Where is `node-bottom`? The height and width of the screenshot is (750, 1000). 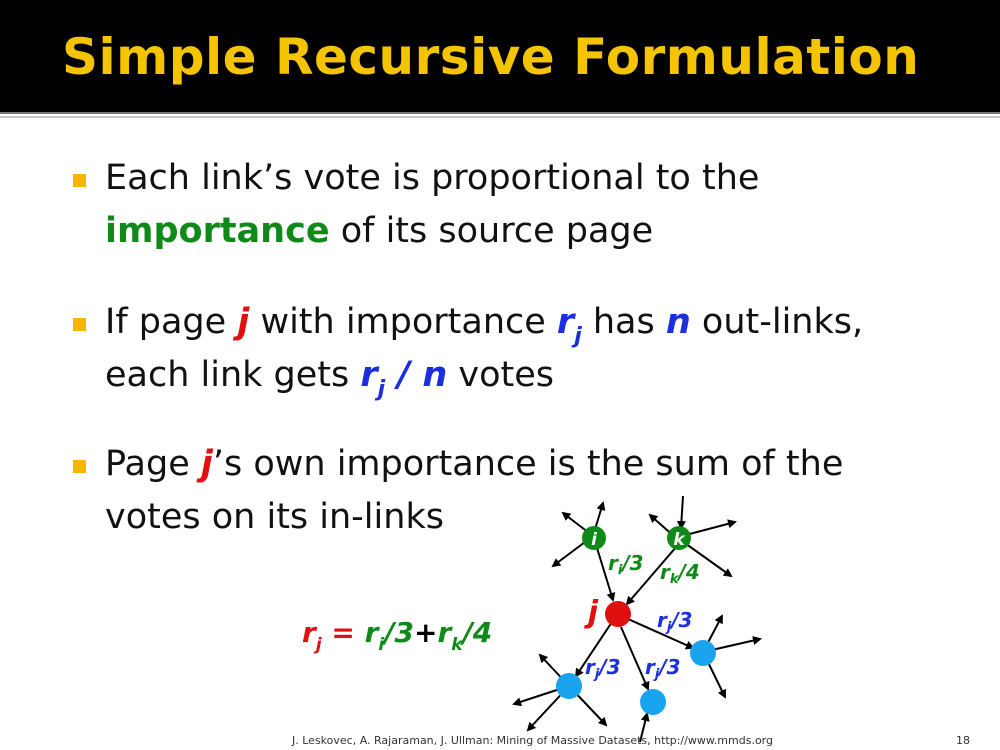 node-bottom is located at coordinates (653, 702).